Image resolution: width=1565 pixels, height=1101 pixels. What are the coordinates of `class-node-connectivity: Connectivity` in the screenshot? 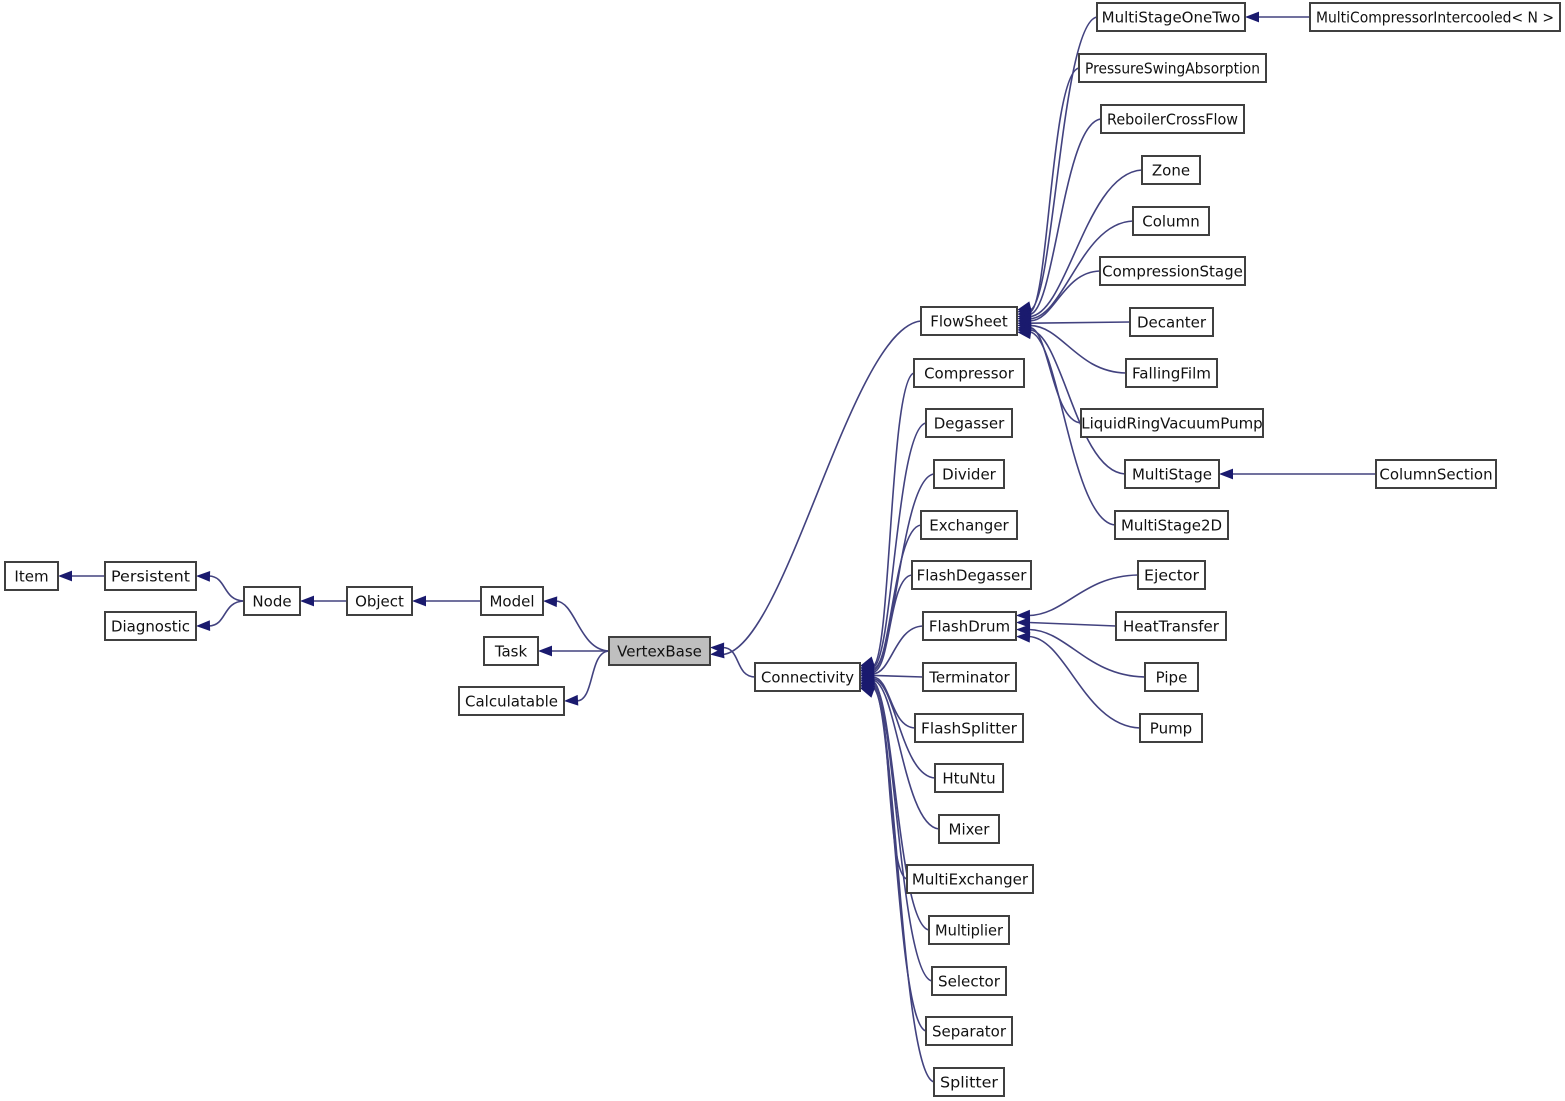 It's located at (807, 677).